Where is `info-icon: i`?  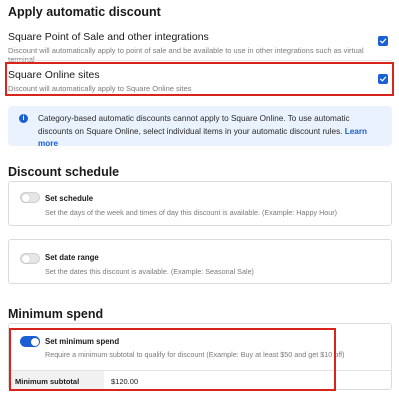
info-icon: i is located at coordinates (23, 118).